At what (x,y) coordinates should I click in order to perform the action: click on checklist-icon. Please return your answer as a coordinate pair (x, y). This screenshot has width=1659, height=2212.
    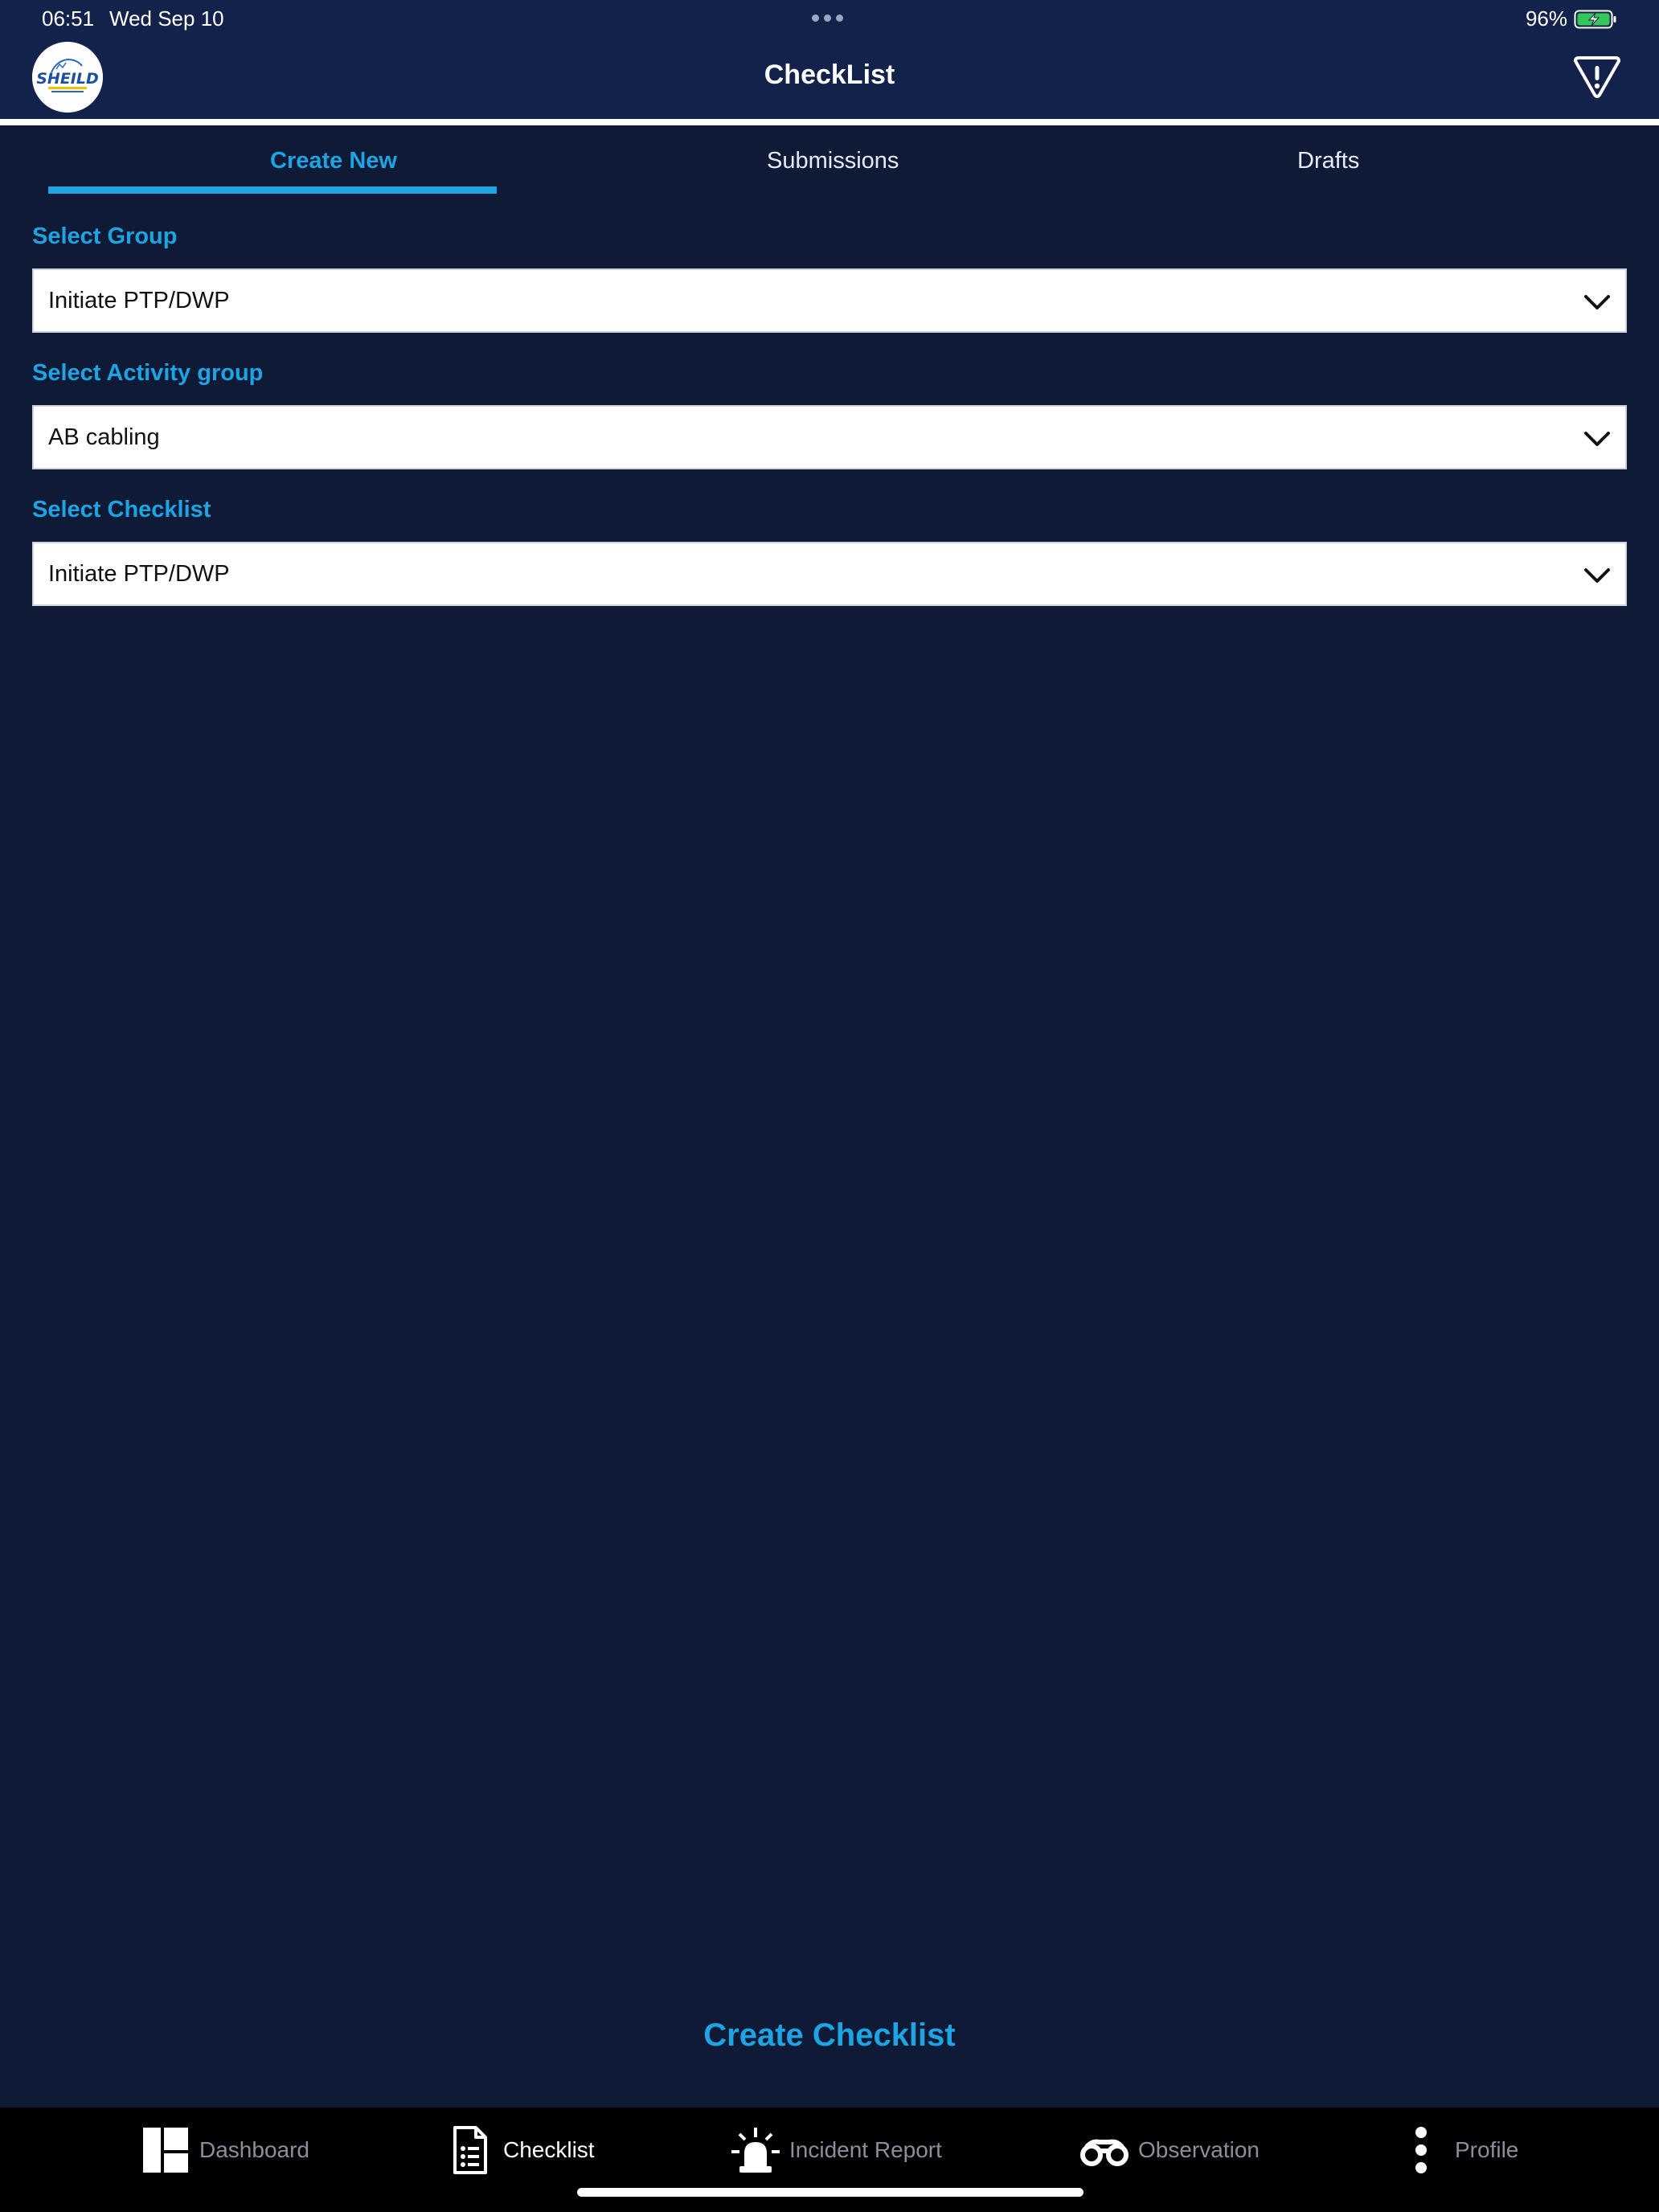
    Looking at the image, I should click on (470, 2150).